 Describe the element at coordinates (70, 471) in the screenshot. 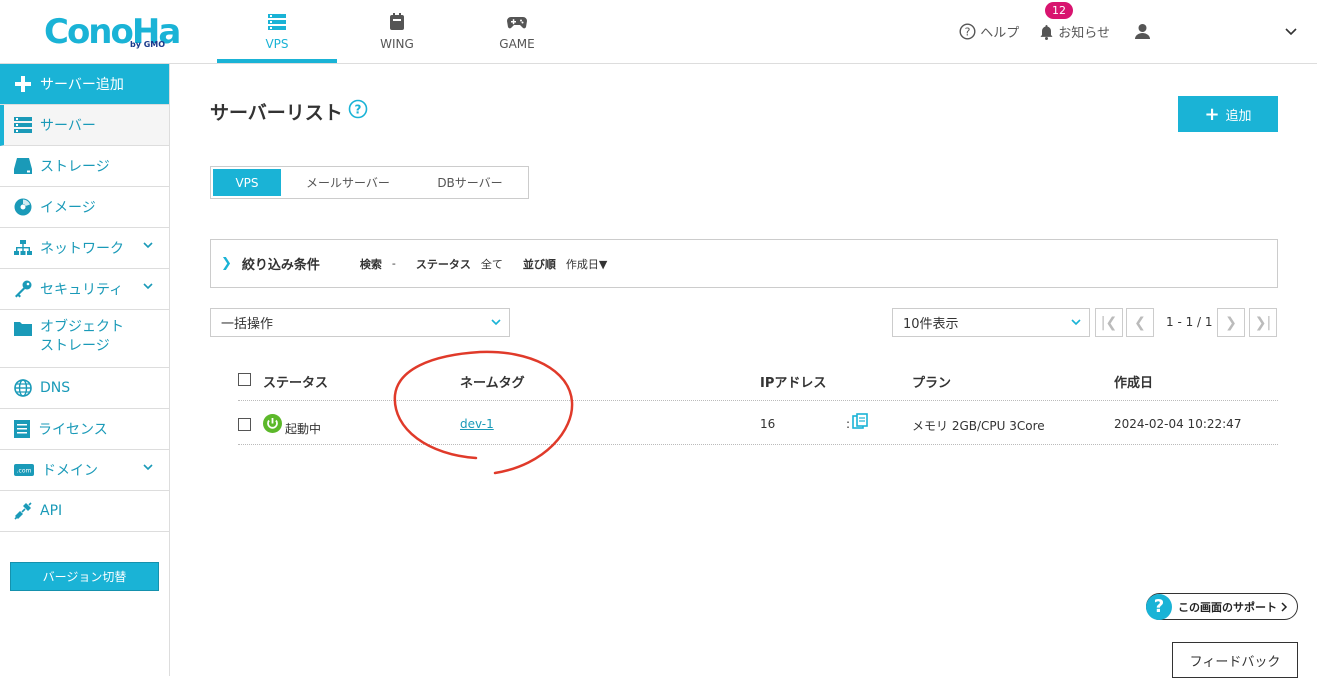

I see `sidebar-item-label: ドメイン` at that location.